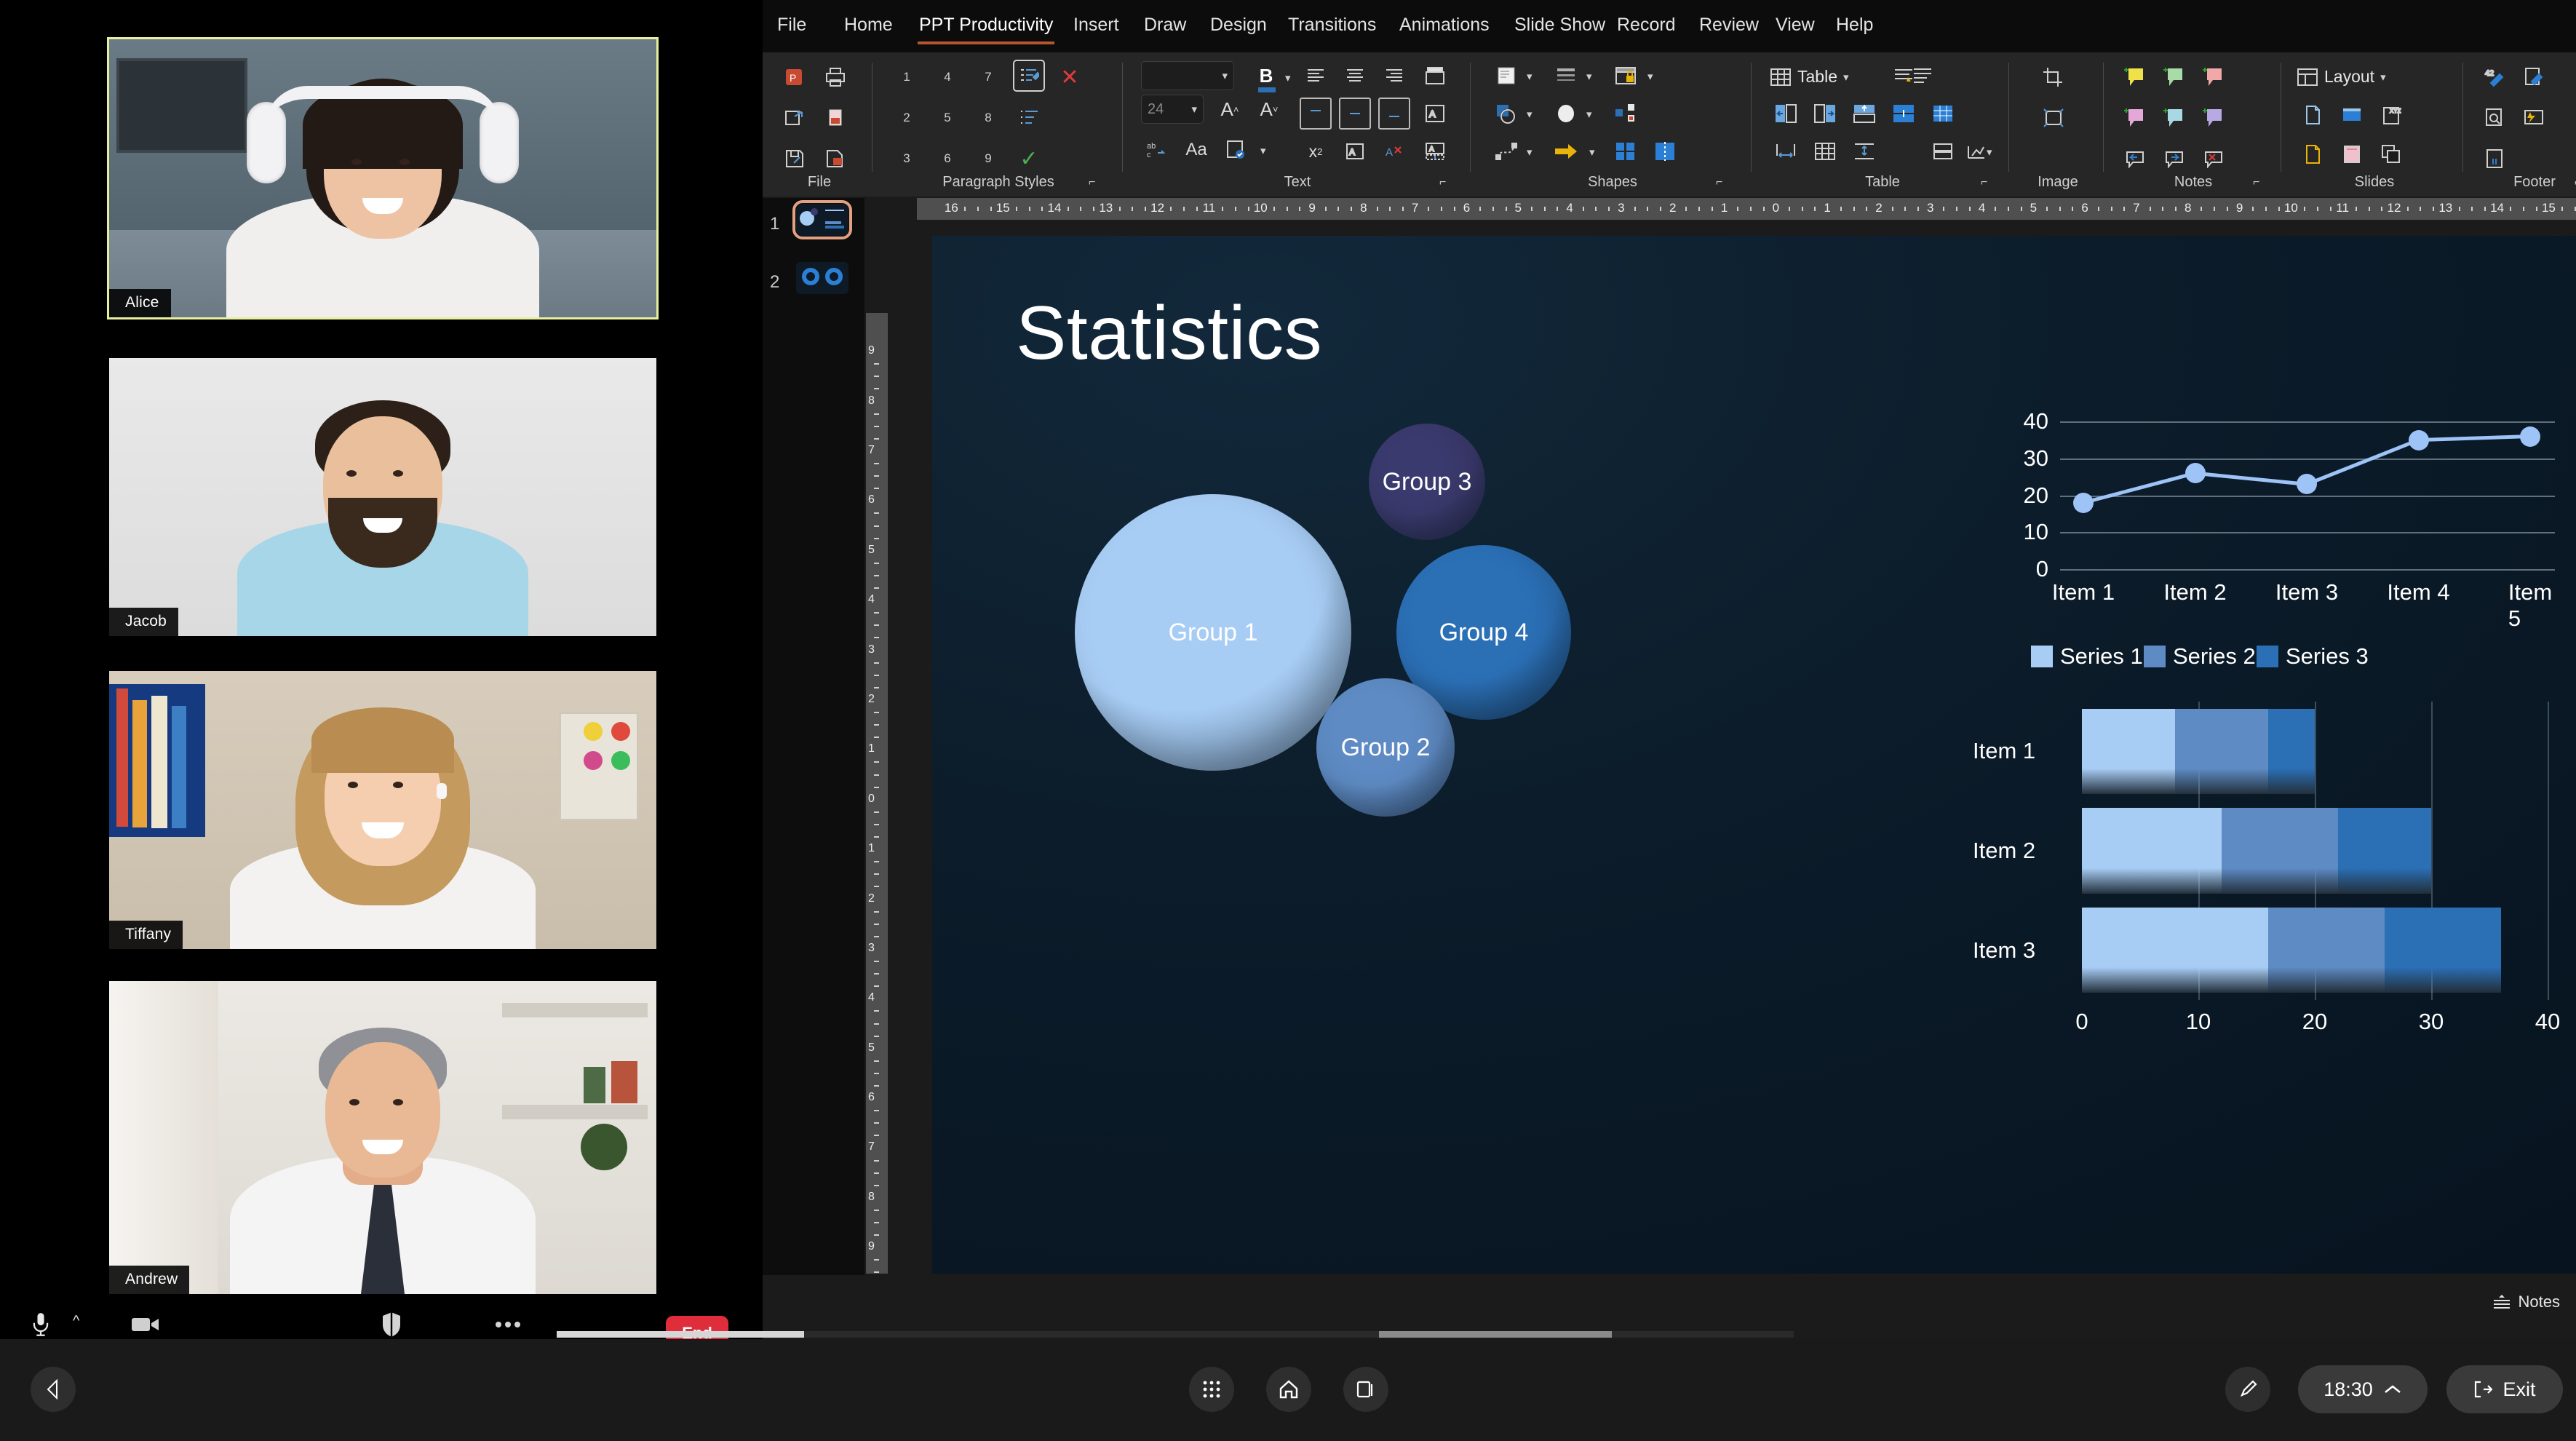 The image size is (2576, 1441). I want to click on font-size-field: 24 ▾, so click(1172, 109).